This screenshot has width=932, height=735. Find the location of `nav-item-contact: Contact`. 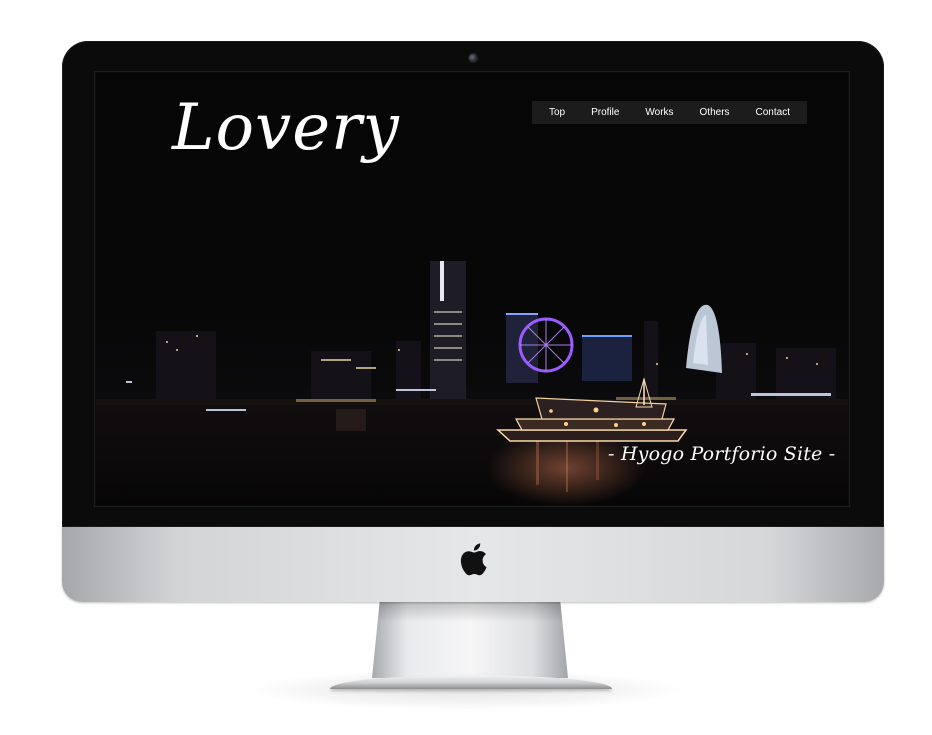

nav-item-contact: Contact is located at coordinates (773, 112).